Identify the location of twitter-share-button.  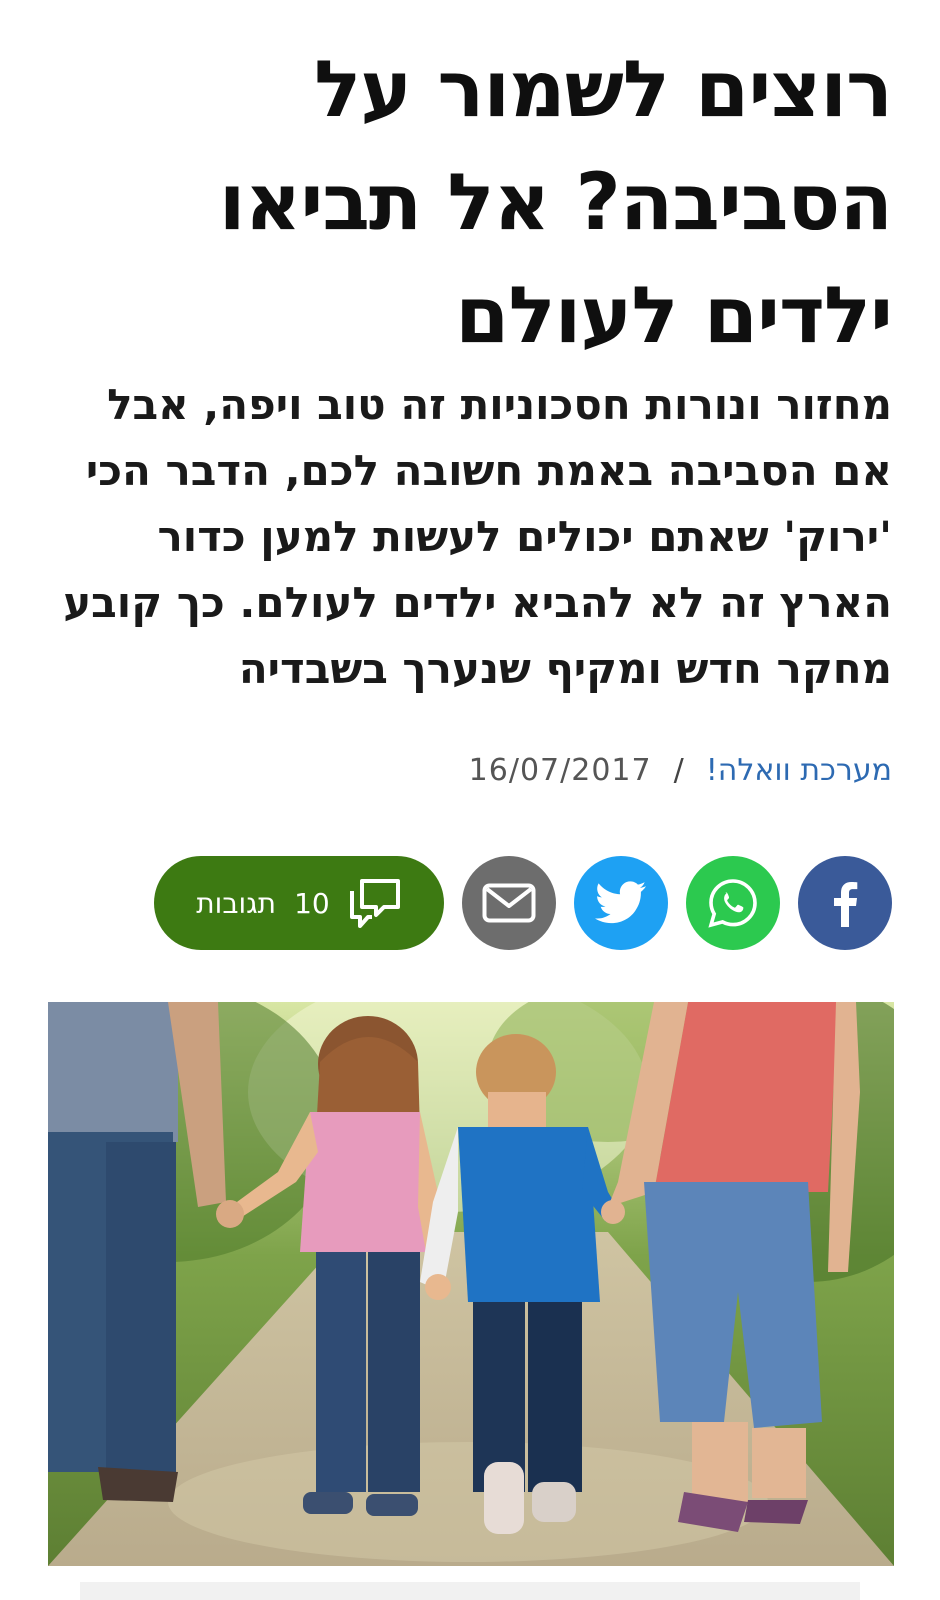
(621, 903).